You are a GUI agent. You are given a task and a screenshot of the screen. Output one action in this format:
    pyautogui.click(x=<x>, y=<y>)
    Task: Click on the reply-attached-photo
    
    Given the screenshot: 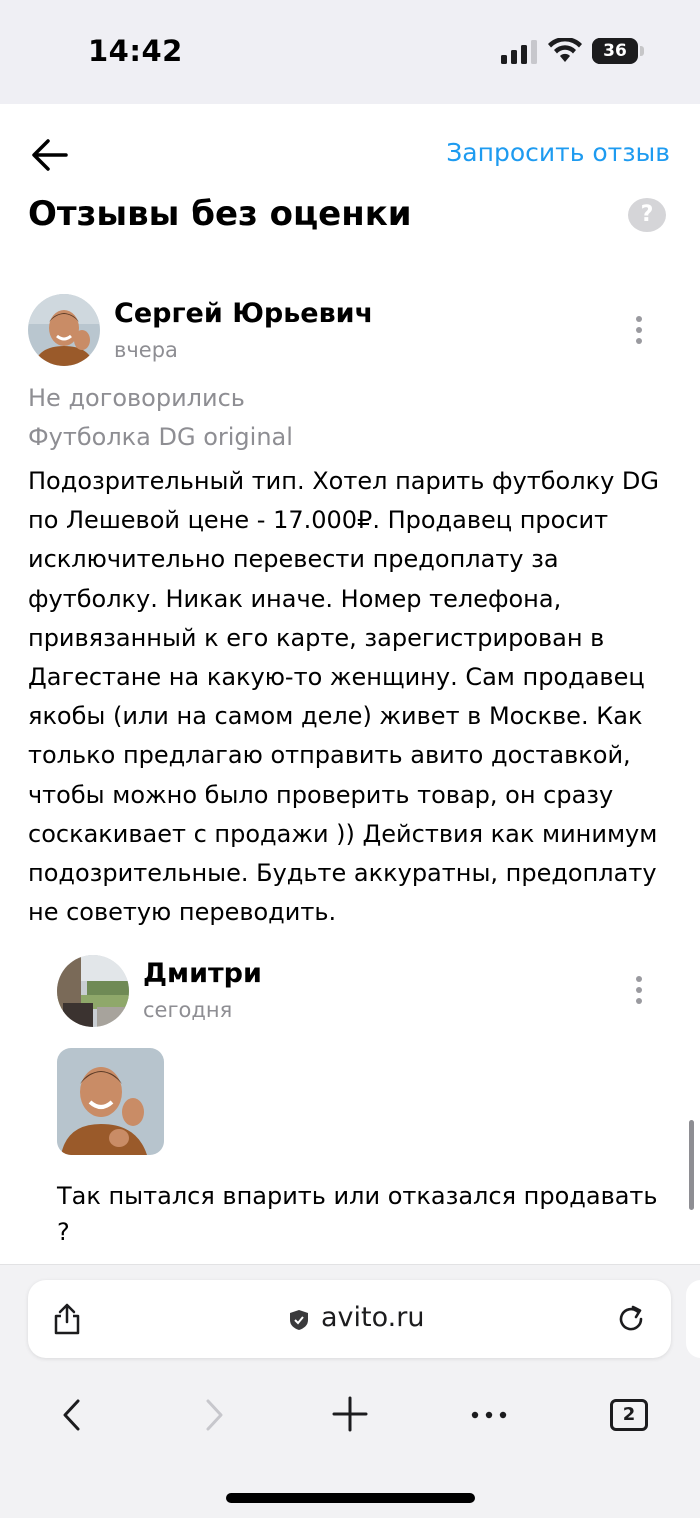 What is the action you would take?
    pyautogui.click(x=110, y=1101)
    